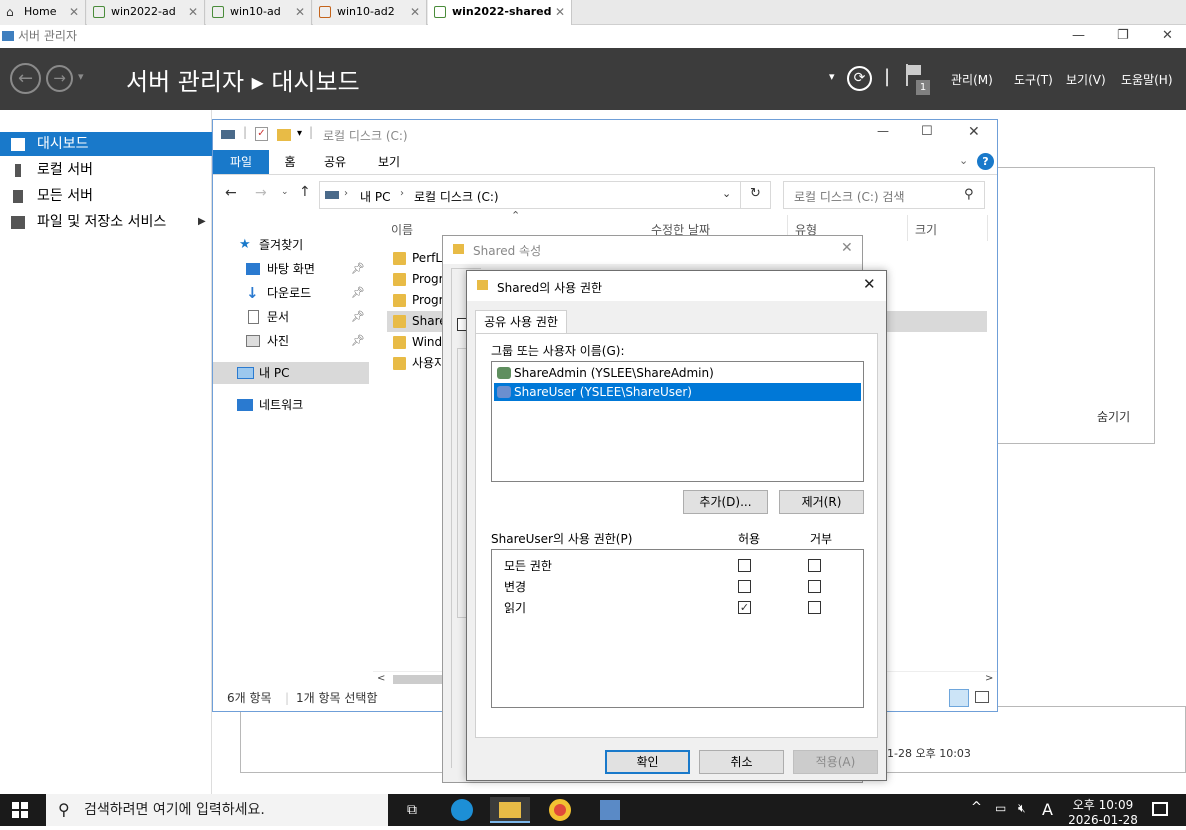 This screenshot has height=830, width=1186. Describe the element at coordinates (20, 810) in the screenshot. I see `windows-start-icon` at that location.